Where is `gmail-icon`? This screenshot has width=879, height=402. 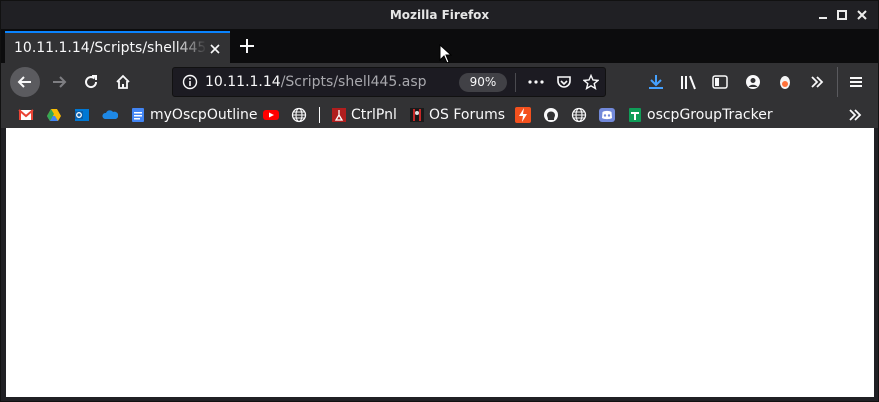 gmail-icon is located at coordinates (26, 115).